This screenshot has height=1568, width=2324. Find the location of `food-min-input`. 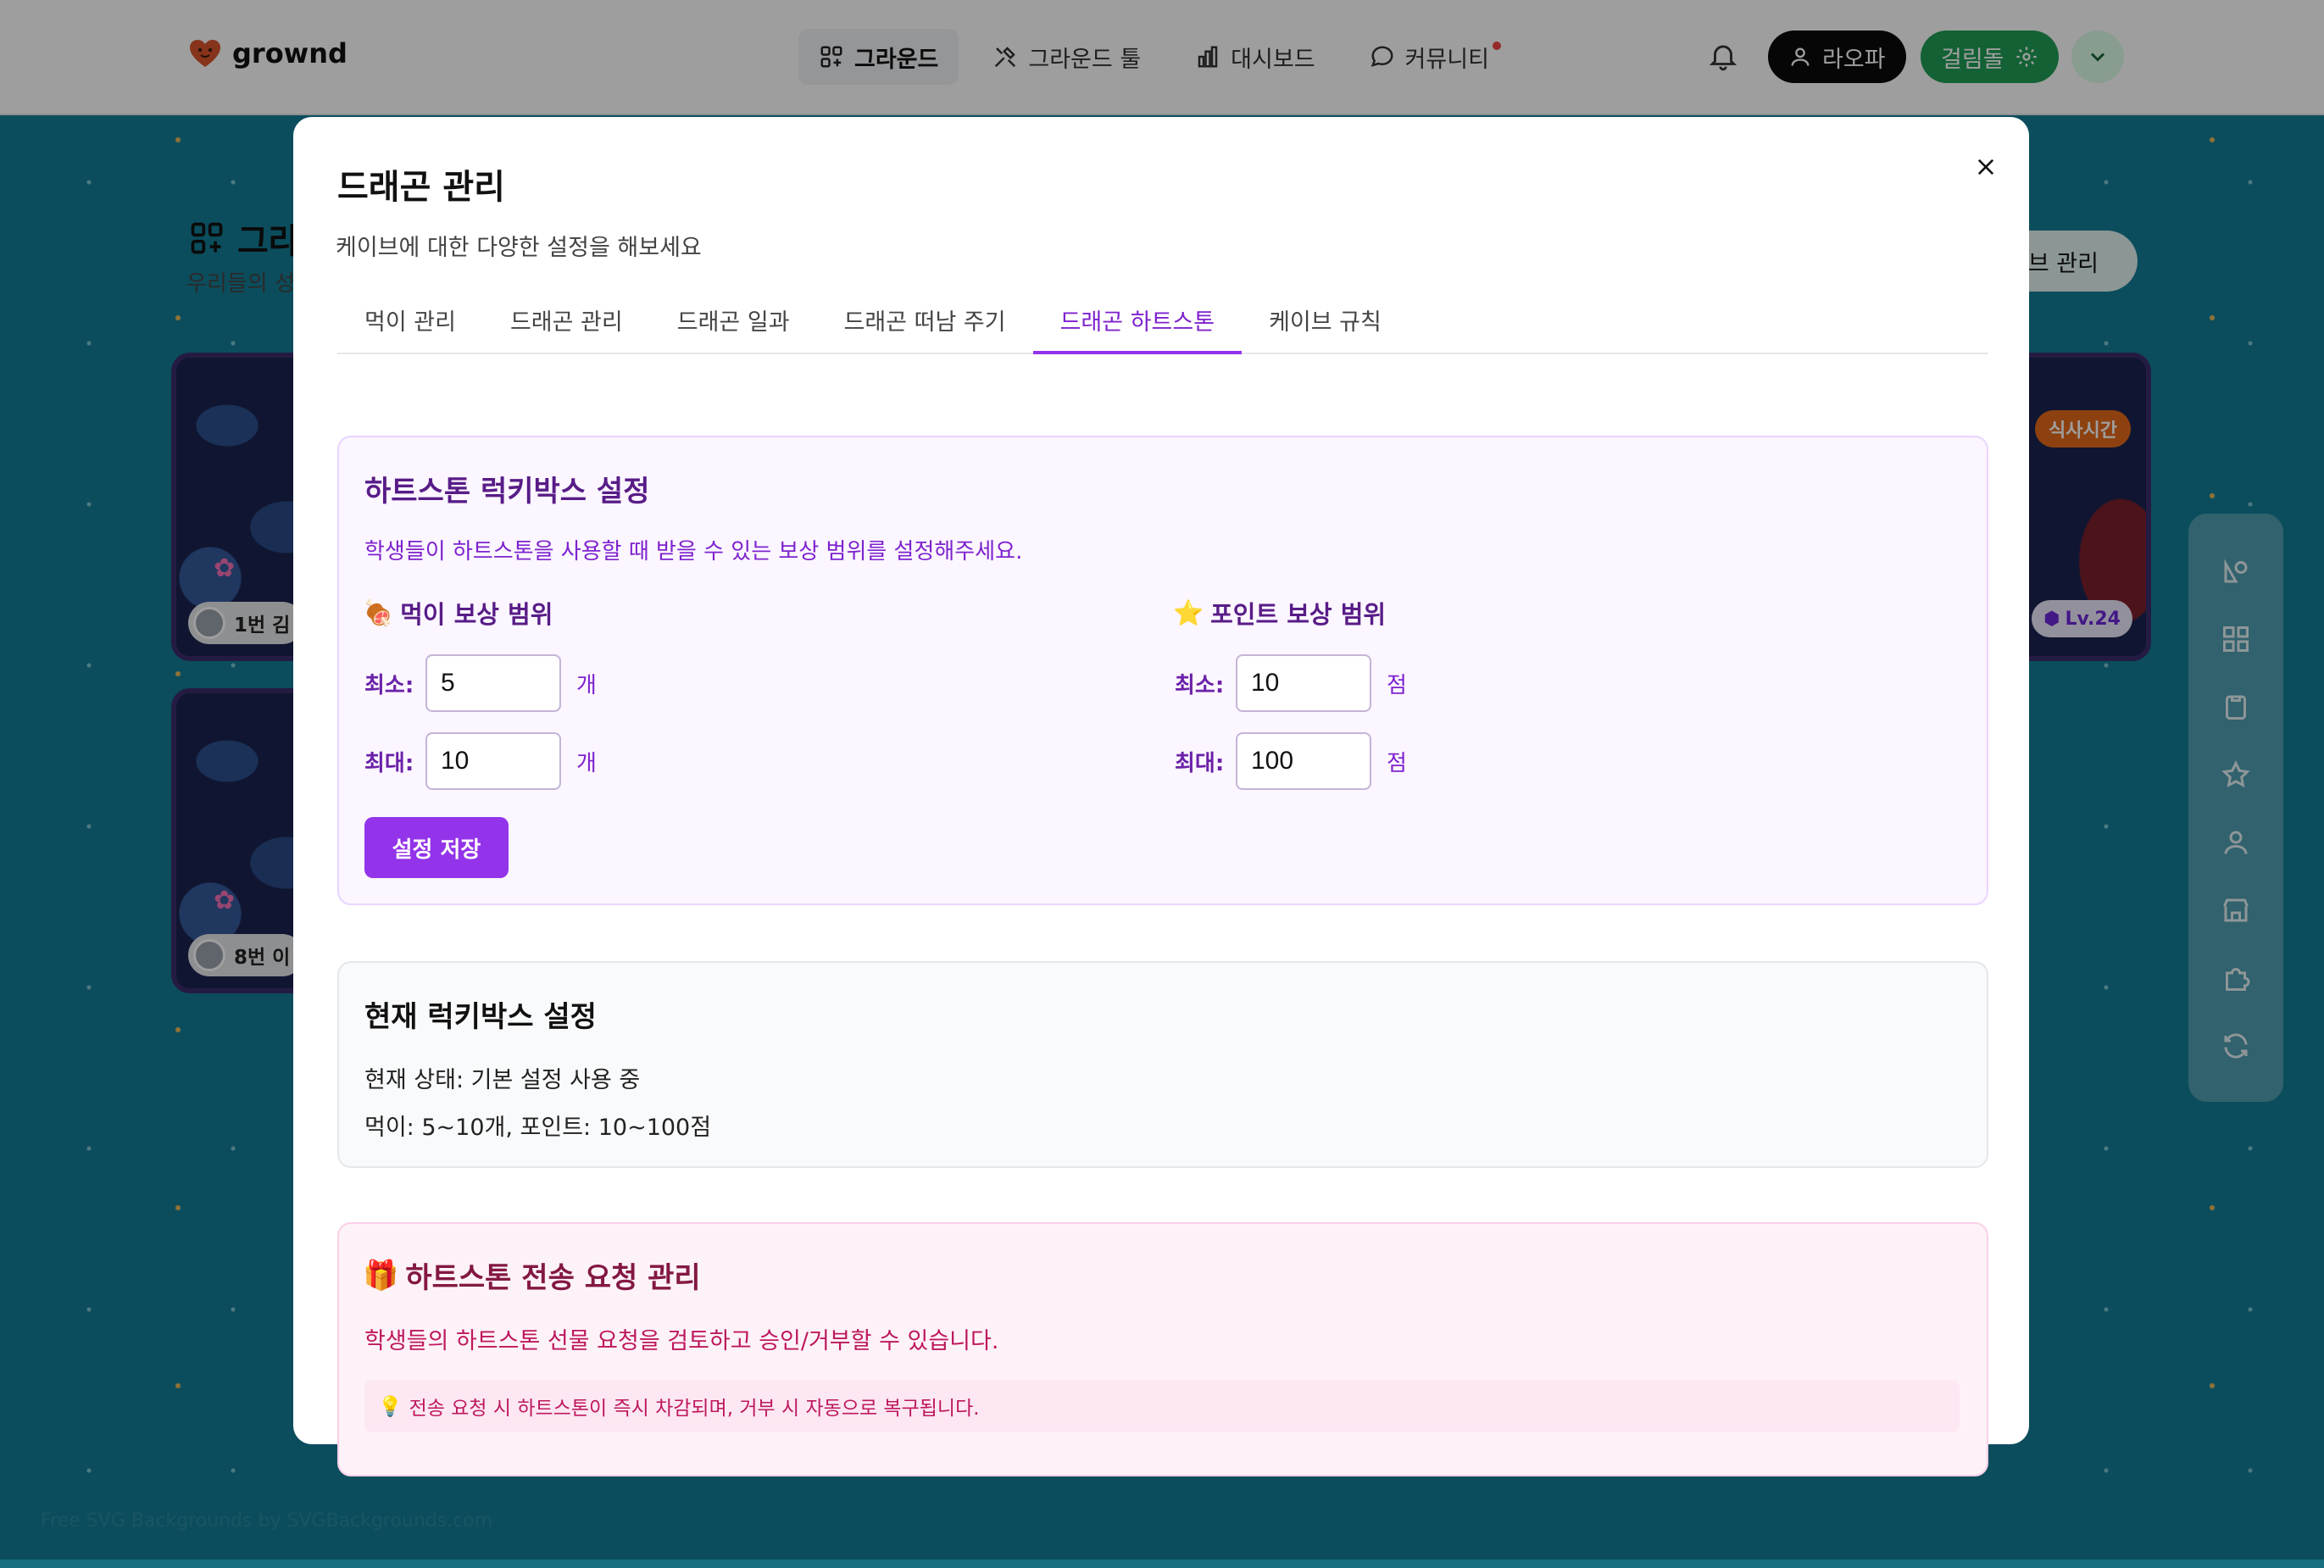

food-min-input is located at coordinates (493, 683).